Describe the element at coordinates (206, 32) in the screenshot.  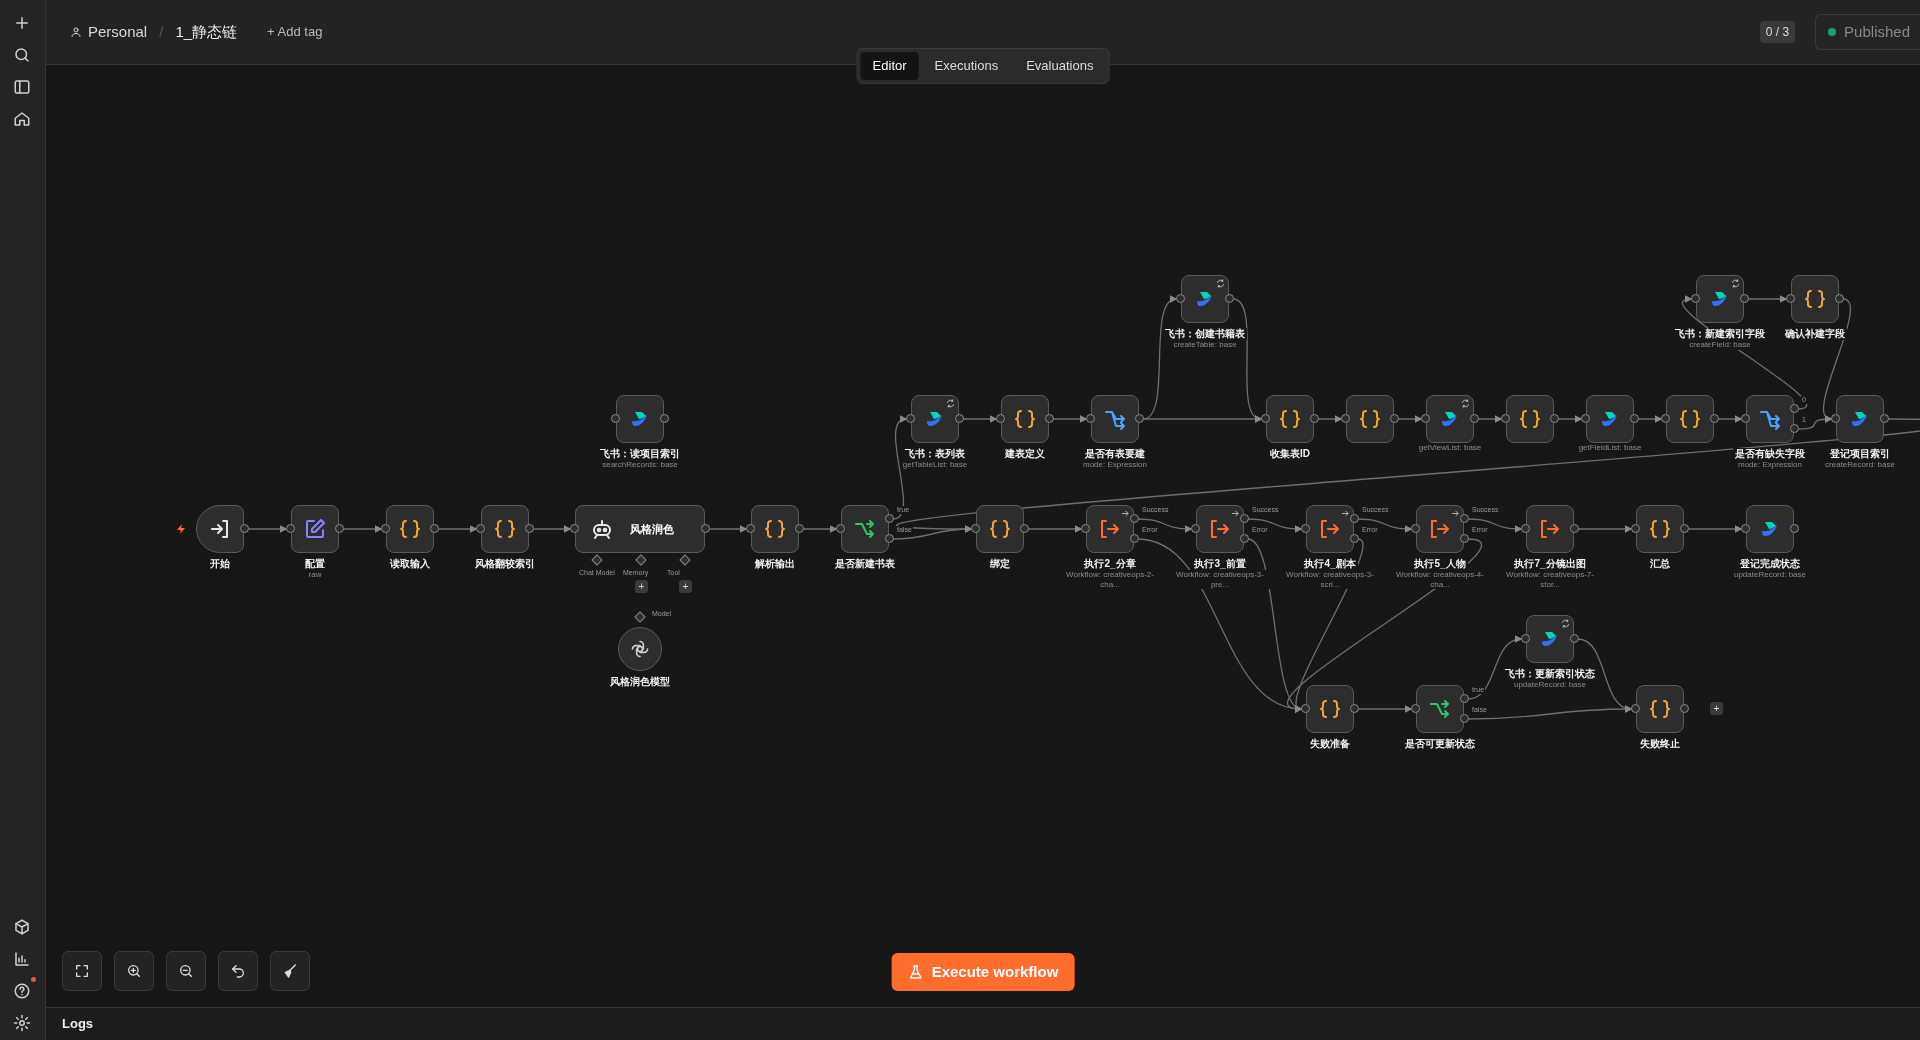
I see `workflow-name: 1_静态链` at that location.